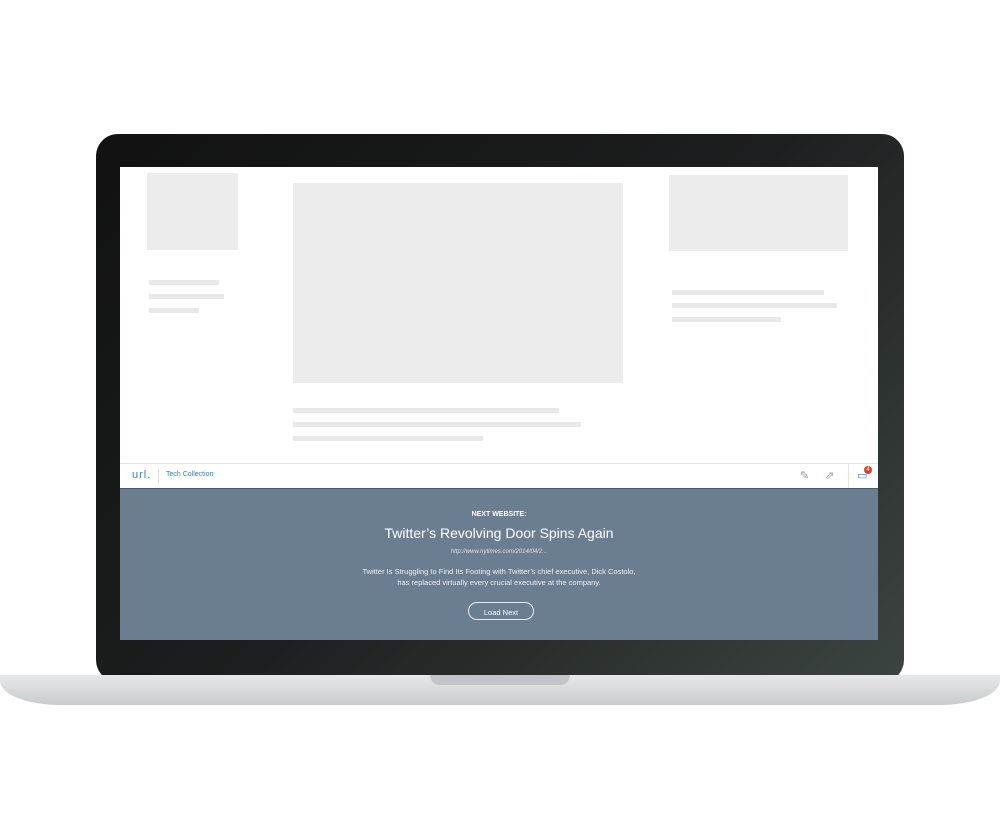  I want to click on placeholder-image-left, so click(192, 211).